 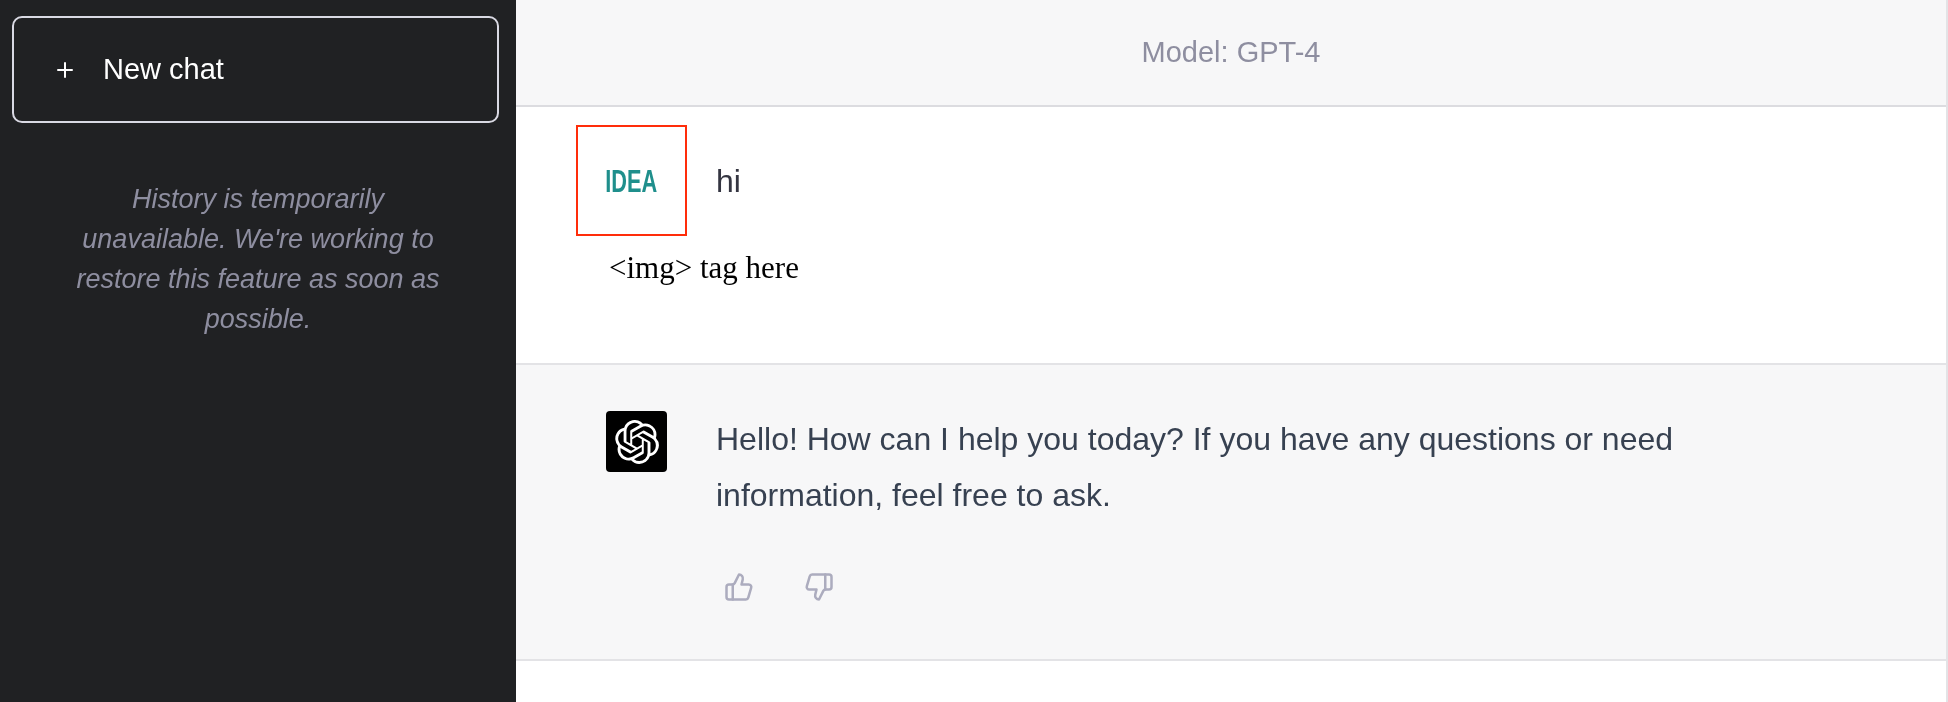 I want to click on thumbs-down-icon, so click(x=819, y=587).